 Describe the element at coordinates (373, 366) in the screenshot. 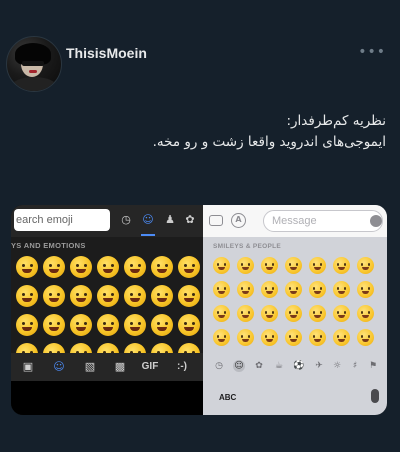

I see `flags-icon: ⚑` at that location.